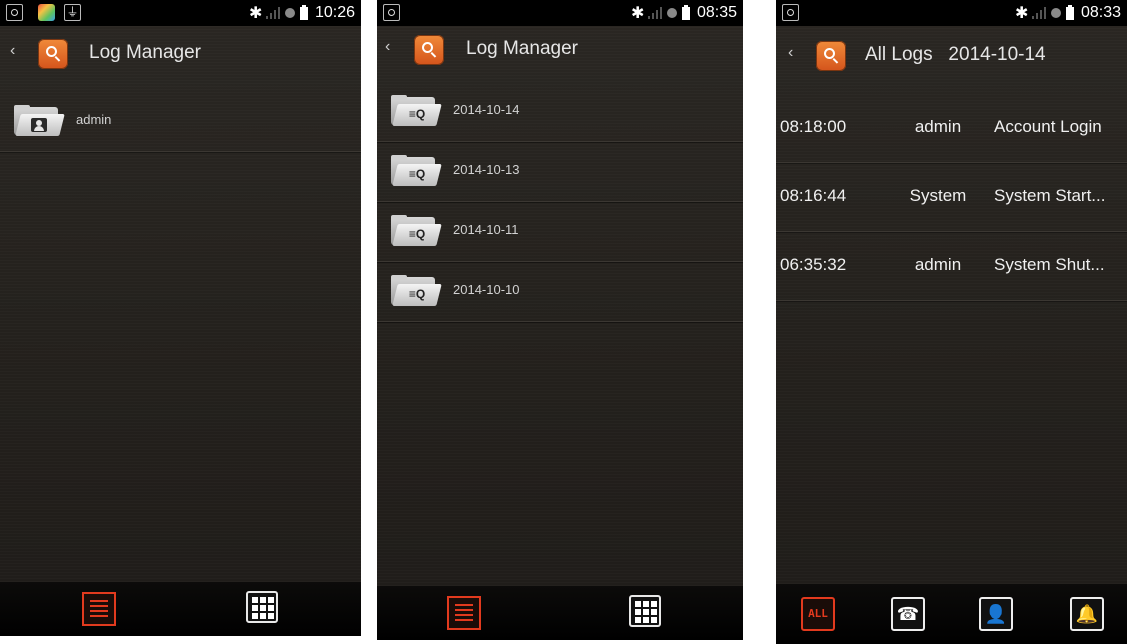 This screenshot has width=1127, height=644. I want to click on status-bar: ✱ 08:33, so click(951, 13).